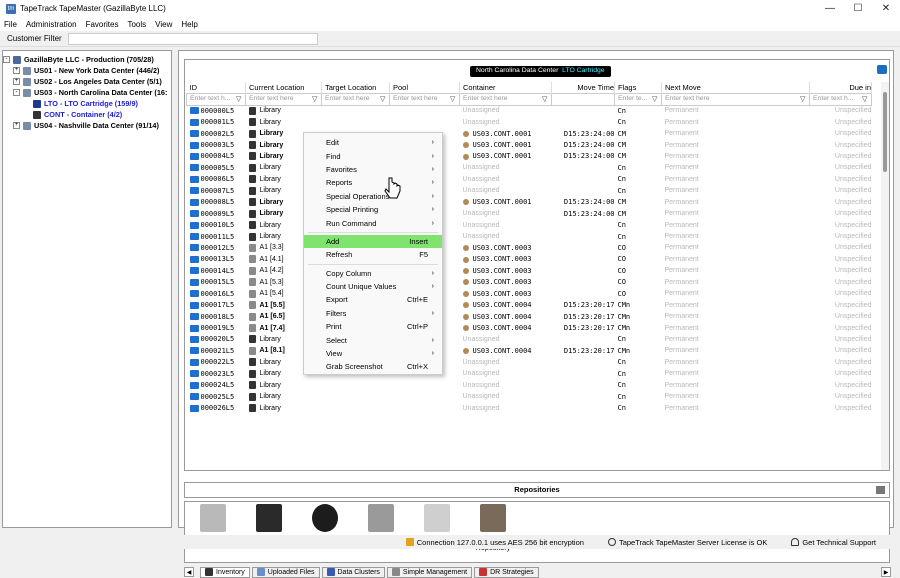 This screenshot has height=578, width=900. I want to click on tree-item-datacenter: - US03 - North Carolina Data Center (16:, so click(87, 92).